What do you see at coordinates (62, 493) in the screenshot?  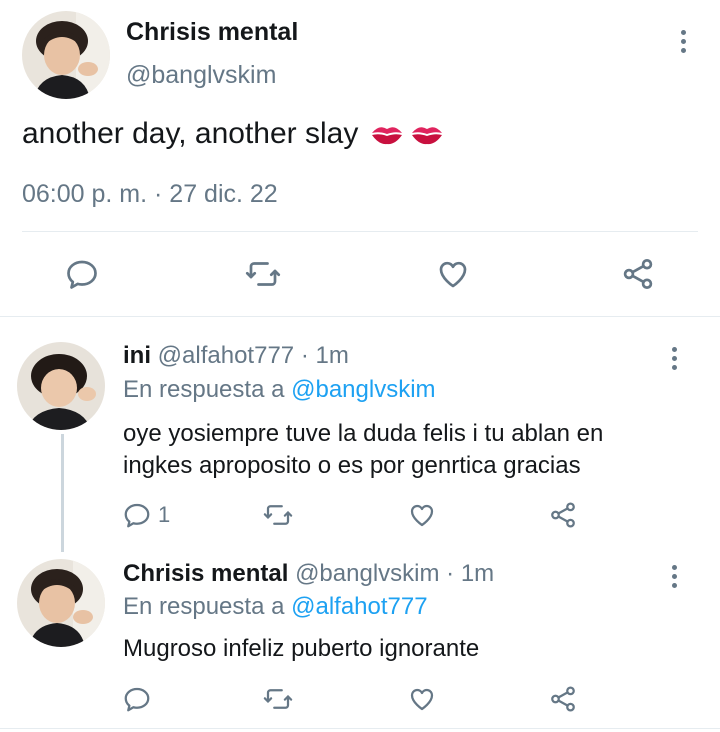 I see `thread-line` at bounding box center [62, 493].